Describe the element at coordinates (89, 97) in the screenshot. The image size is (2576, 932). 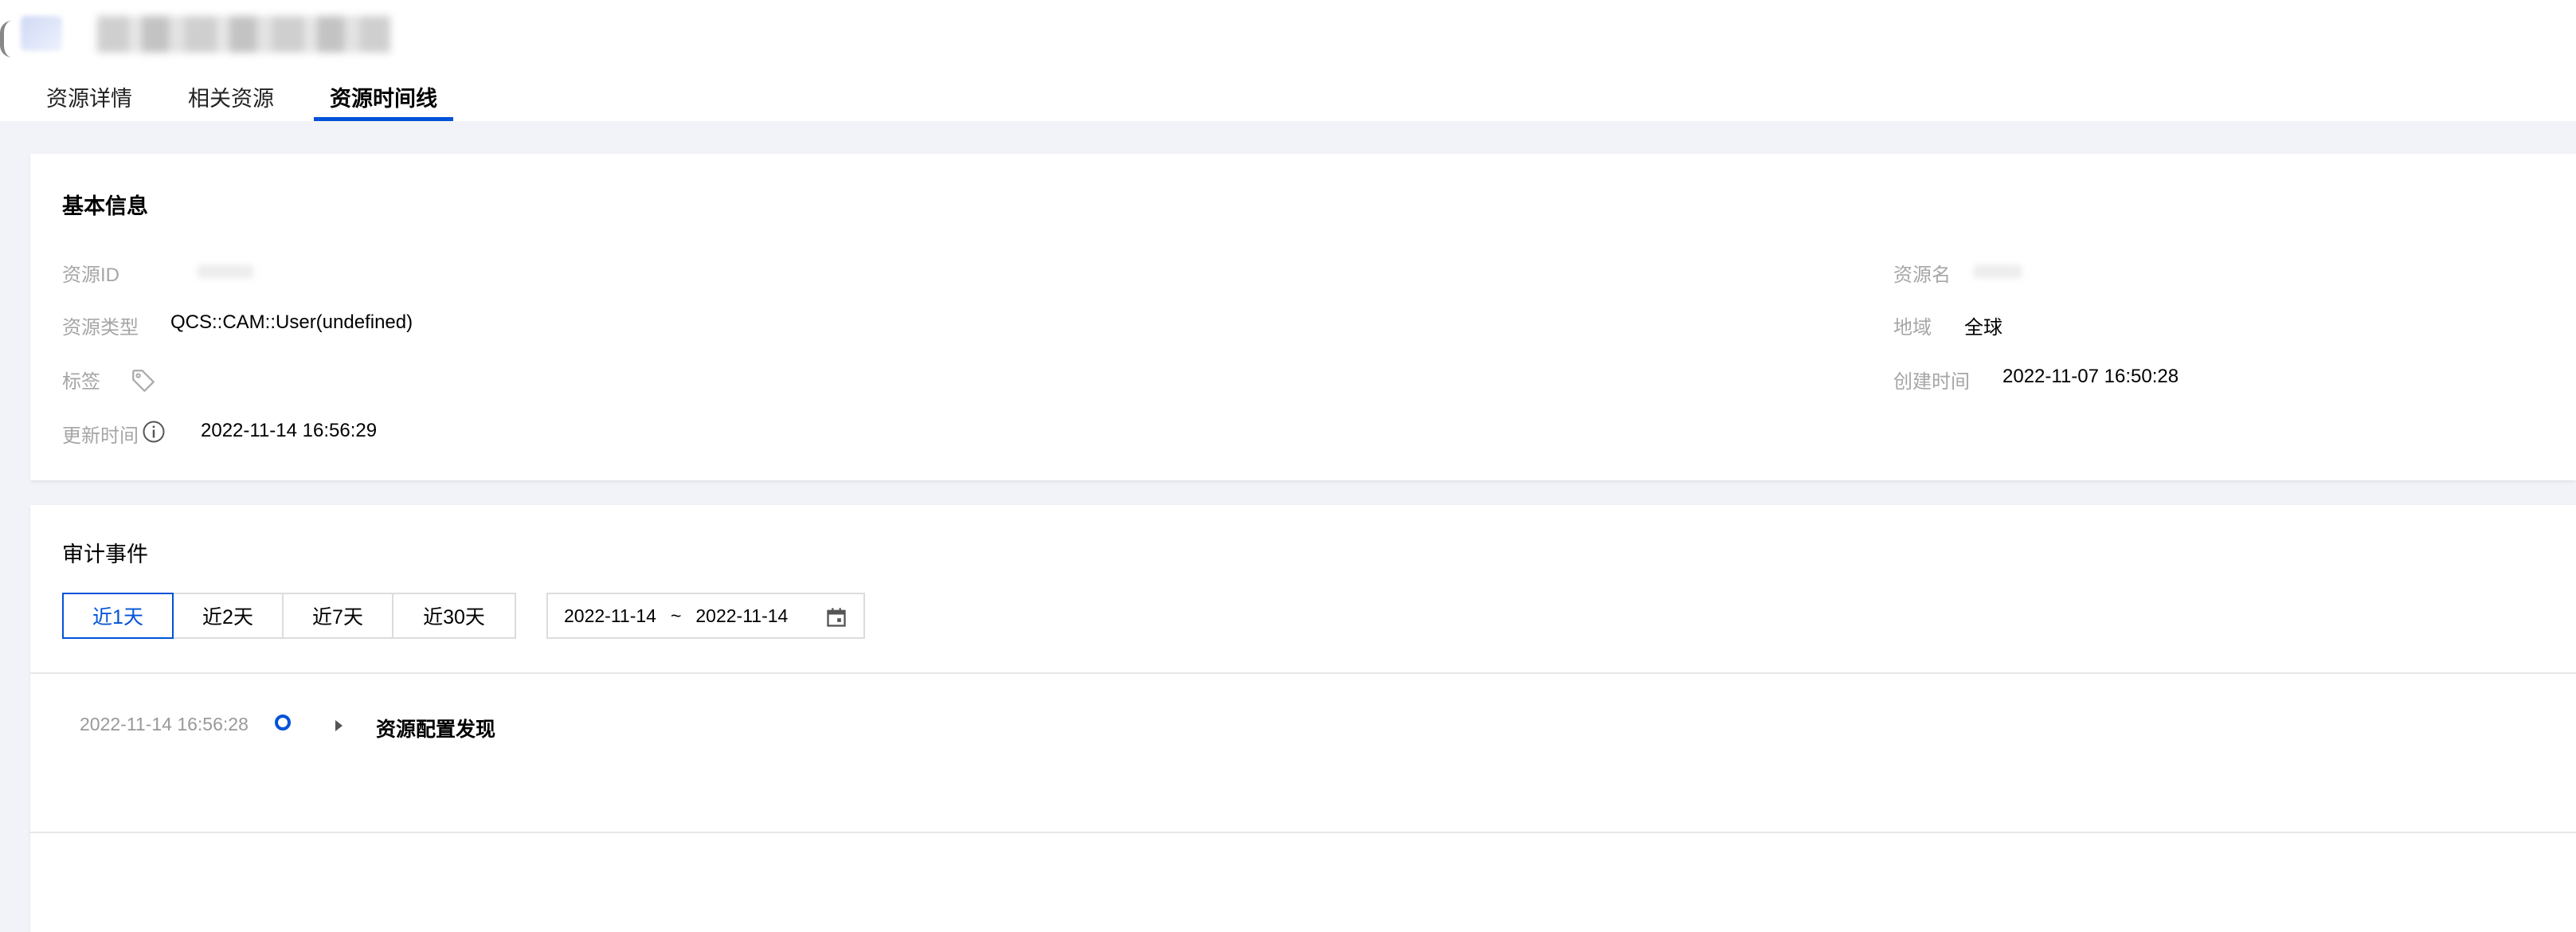
I see `tab-resource-details: 资源详情` at that location.